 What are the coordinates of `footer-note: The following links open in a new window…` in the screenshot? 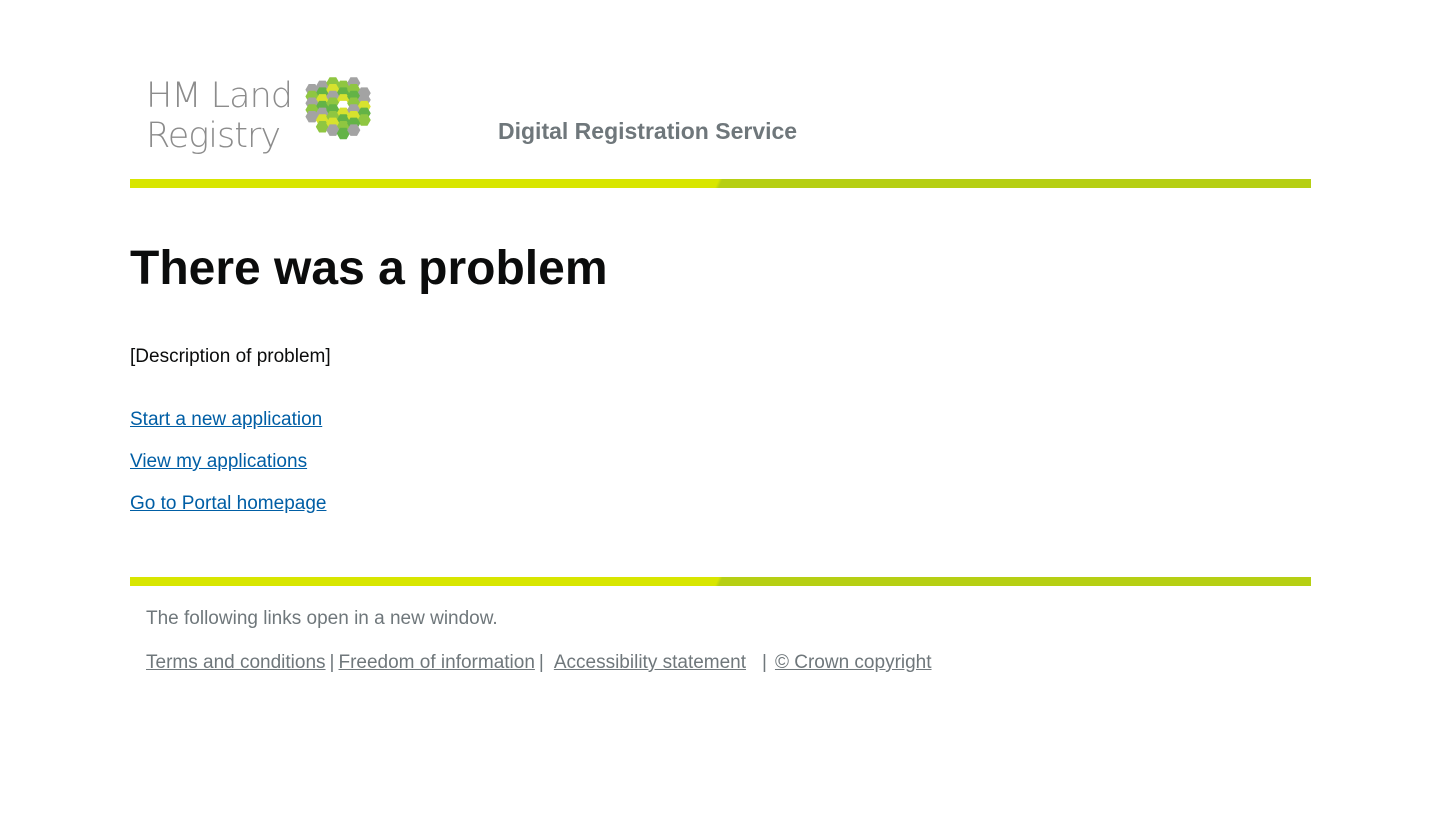 It's located at (322, 618).